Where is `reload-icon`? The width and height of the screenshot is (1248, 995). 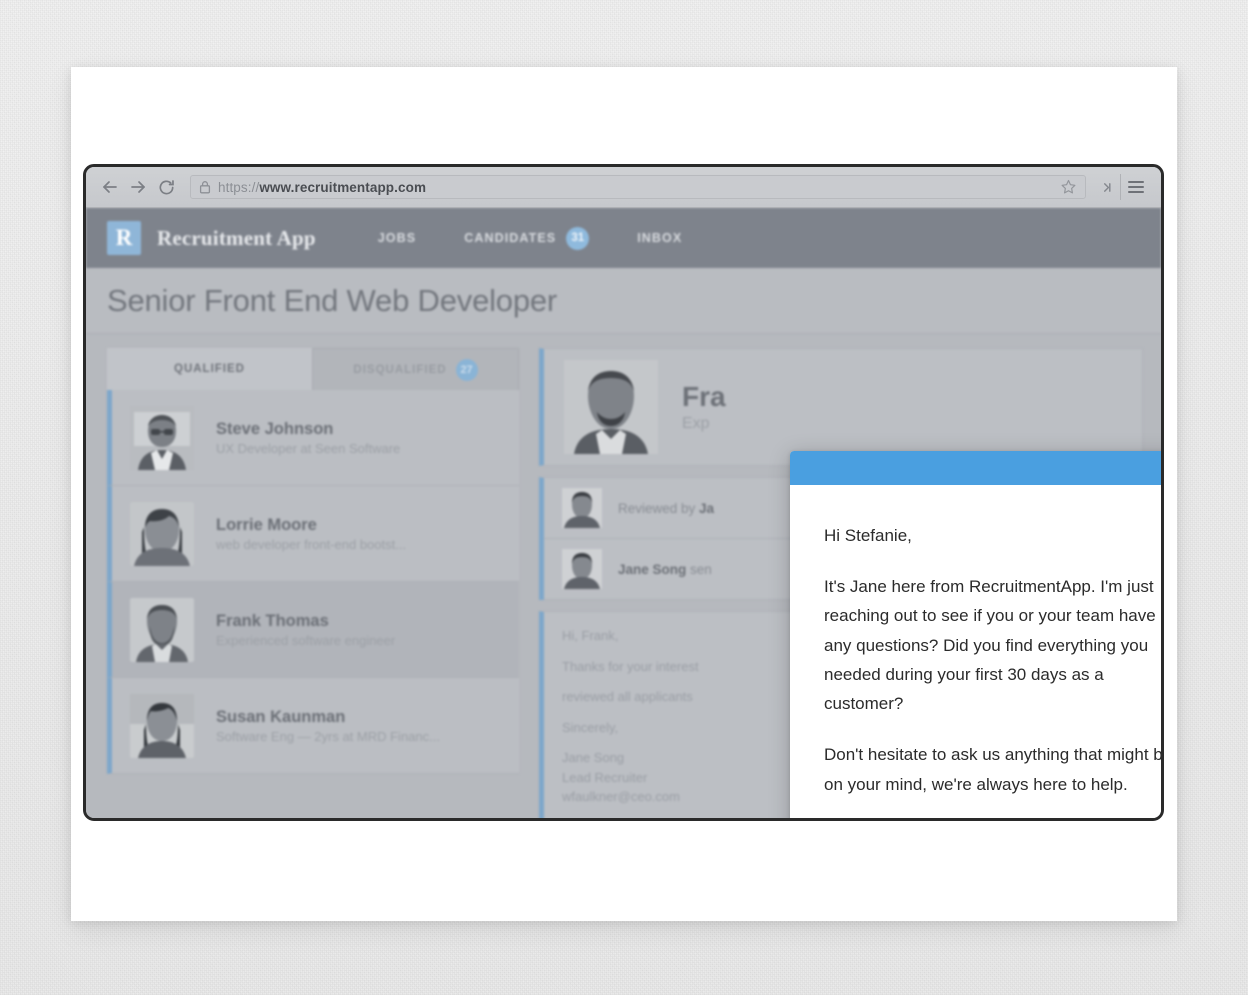 reload-icon is located at coordinates (166, 187).